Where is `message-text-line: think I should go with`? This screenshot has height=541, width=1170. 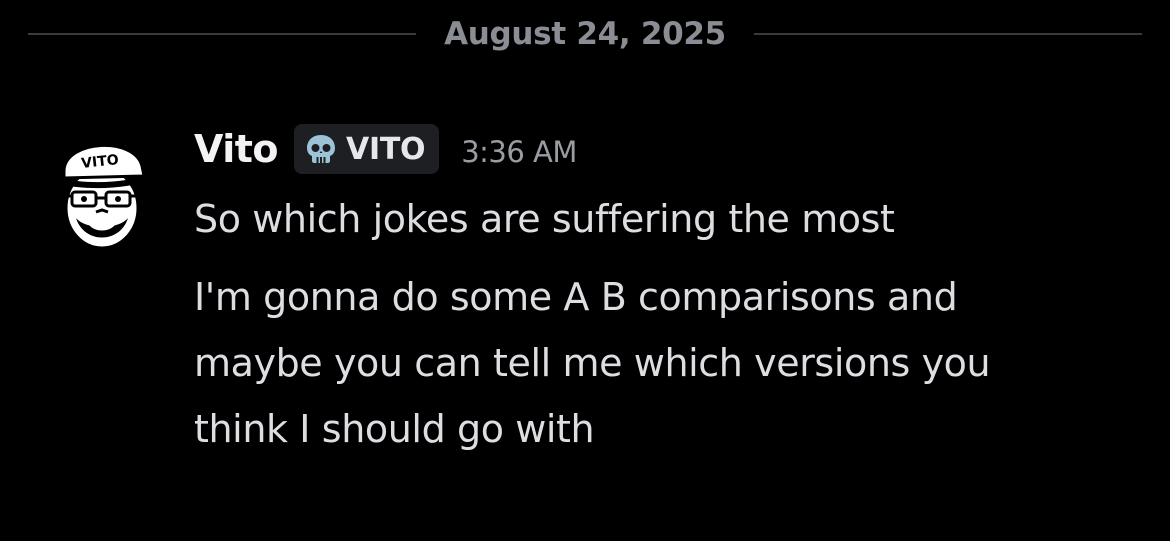 message-text-line: think I should go with is located at coordinates (394, 429).